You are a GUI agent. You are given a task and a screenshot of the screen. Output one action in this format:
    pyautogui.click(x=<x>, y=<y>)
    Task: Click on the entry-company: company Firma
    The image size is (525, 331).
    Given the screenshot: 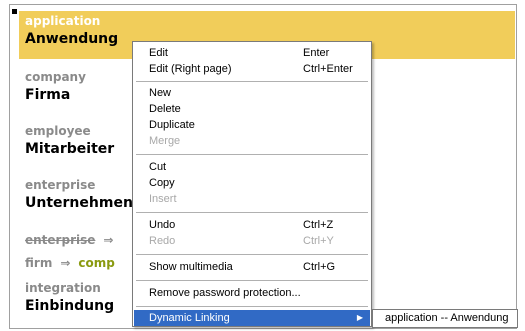 What is the action you would take?
    pyautogui.click(x=55, y=86)
    